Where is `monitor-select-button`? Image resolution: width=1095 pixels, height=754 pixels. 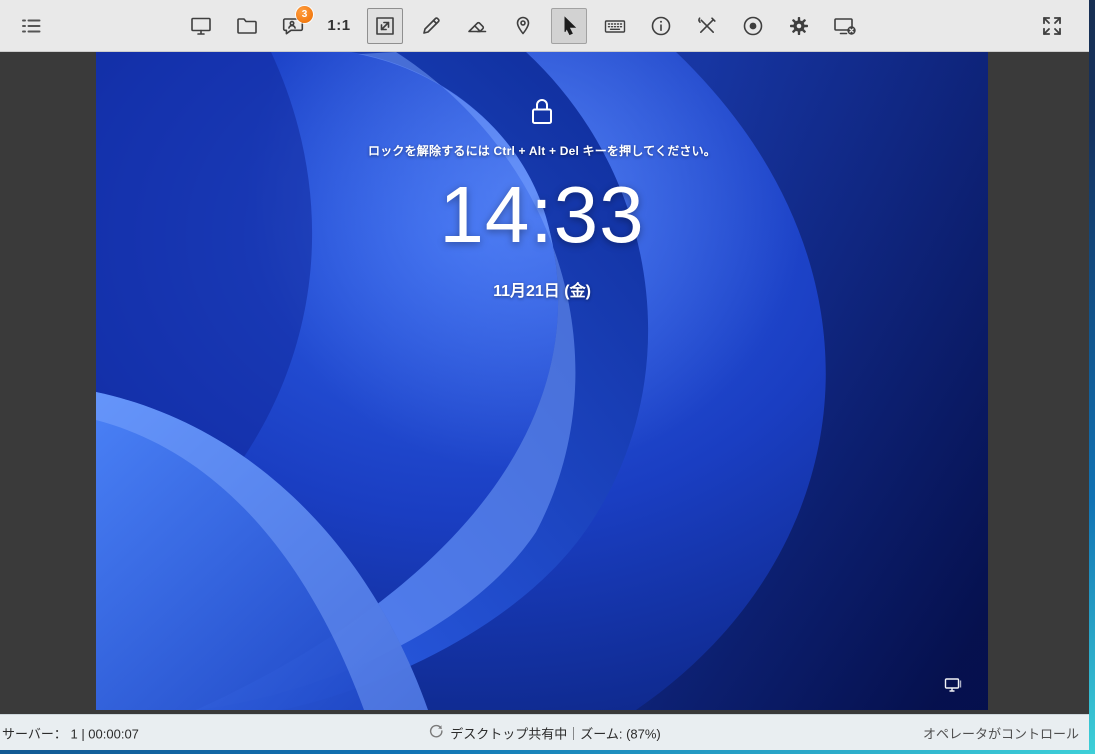
monitor-select-button is located at coordinates (201, 26).